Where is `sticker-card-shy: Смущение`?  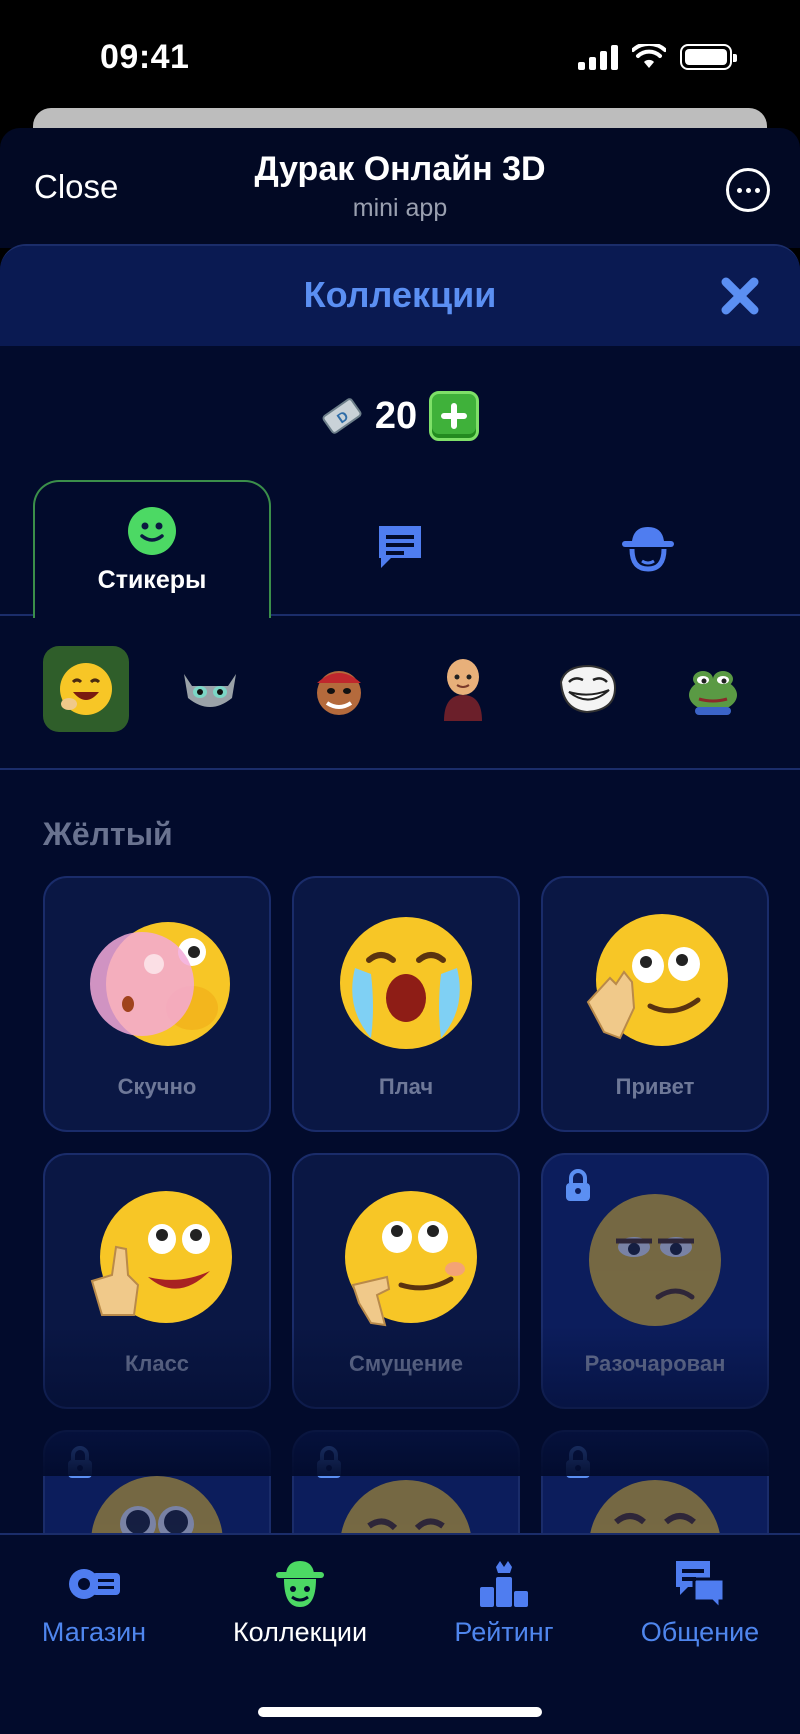
sticker-card-shy: Смущение is located at coordinates (406, 1281).